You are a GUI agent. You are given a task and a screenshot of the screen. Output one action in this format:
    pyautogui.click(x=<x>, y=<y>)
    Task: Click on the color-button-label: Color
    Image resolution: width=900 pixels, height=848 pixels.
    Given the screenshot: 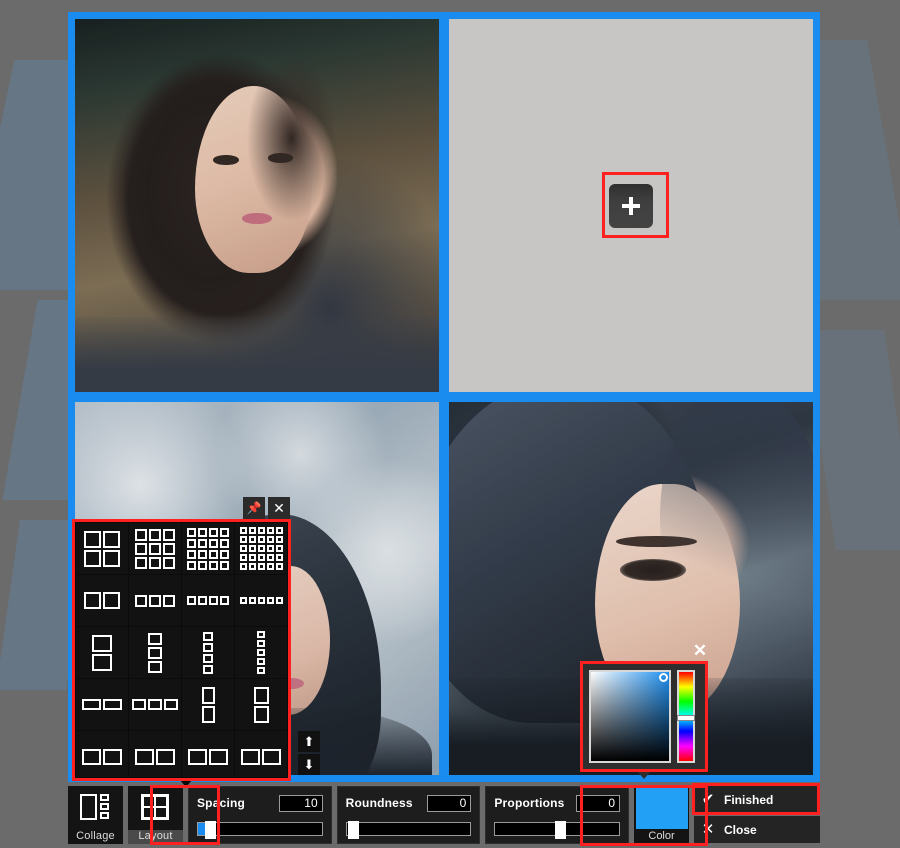 What is the action you would take?
    pyautogui.click(x=661, y=836)
    